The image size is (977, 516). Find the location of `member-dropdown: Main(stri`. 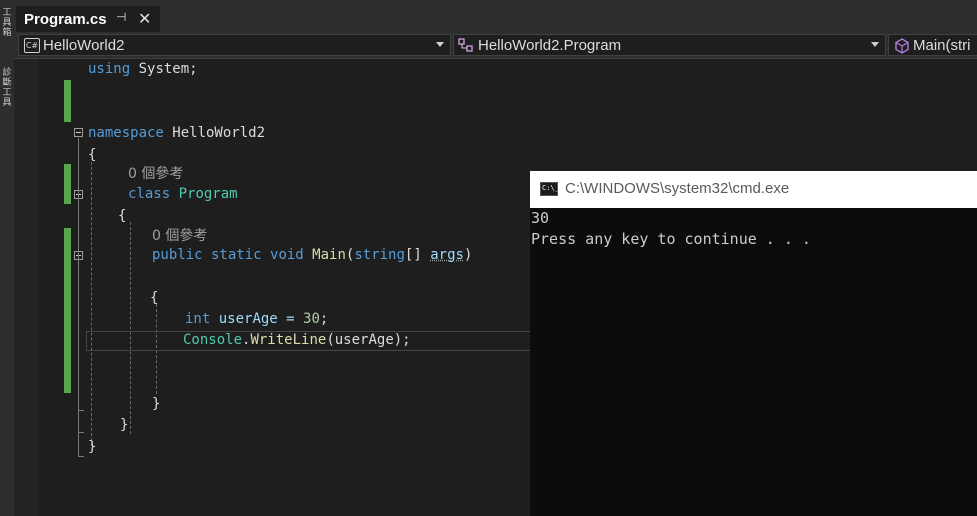

member-dropdown: Main(stri is located at coordinates (932, 45).